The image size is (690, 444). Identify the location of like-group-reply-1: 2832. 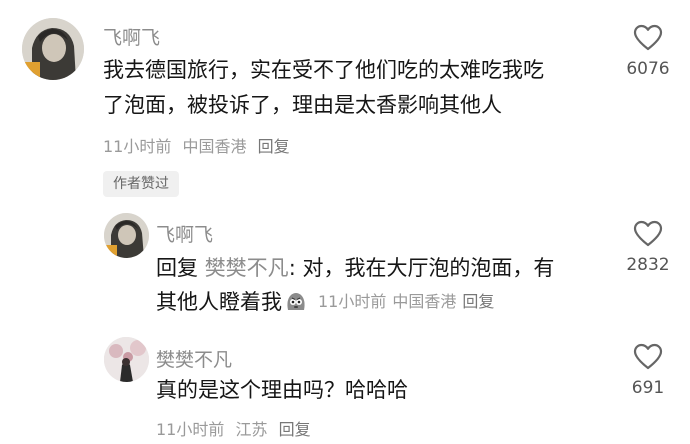
(648, 247).